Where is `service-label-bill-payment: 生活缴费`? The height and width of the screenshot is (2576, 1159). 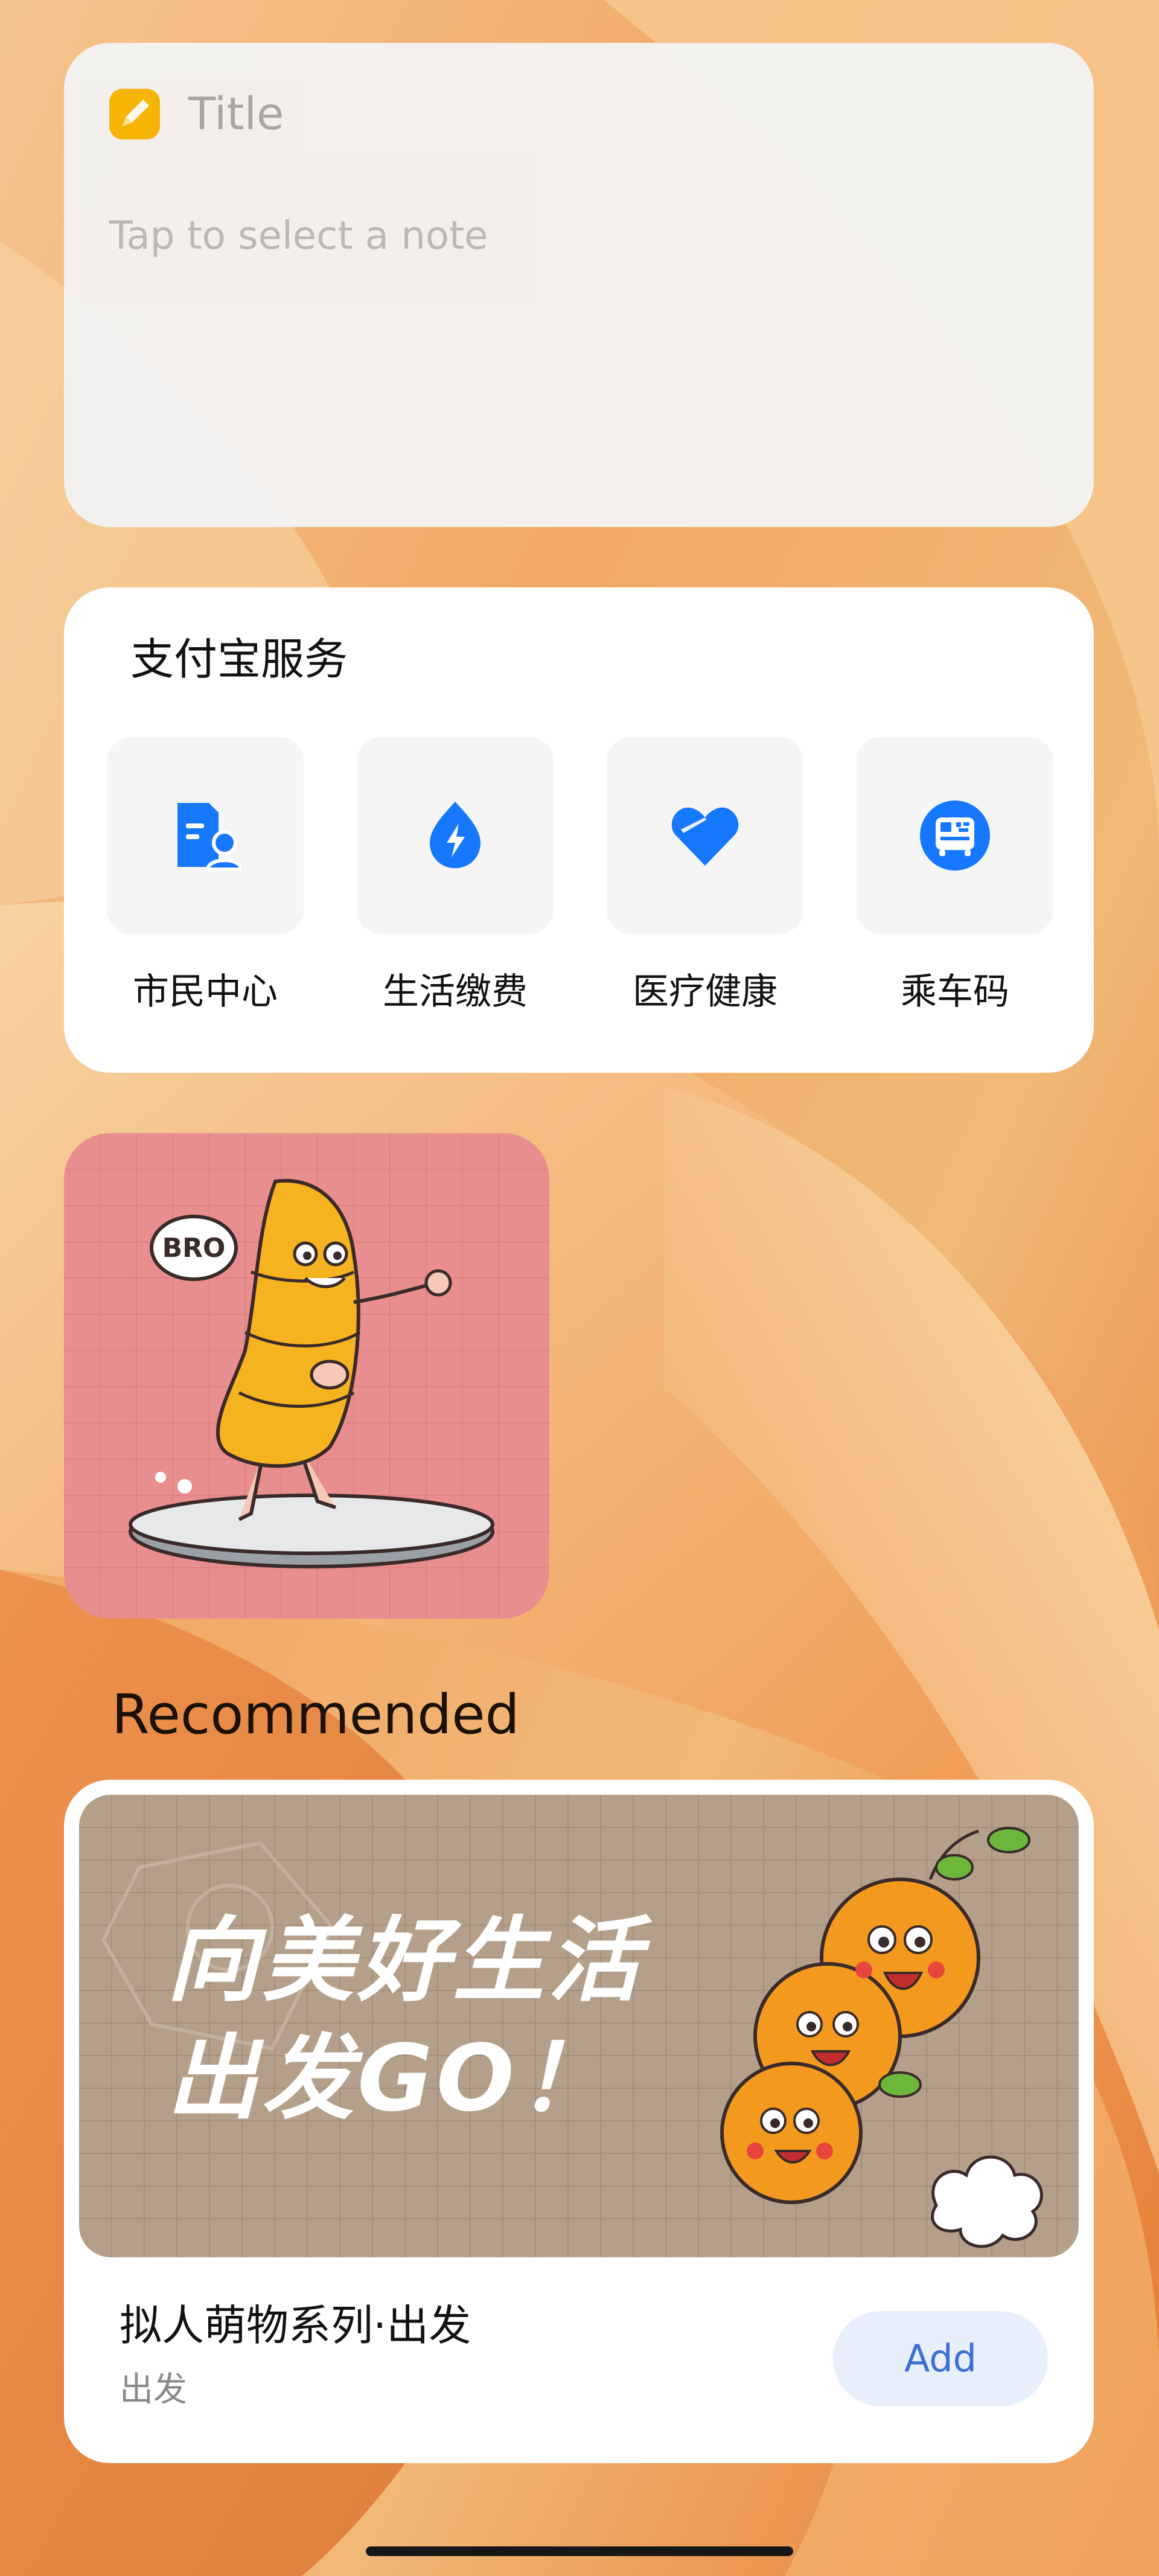 service-label-bill-payment: 生活缴费 is located at coordinates (455, 992).